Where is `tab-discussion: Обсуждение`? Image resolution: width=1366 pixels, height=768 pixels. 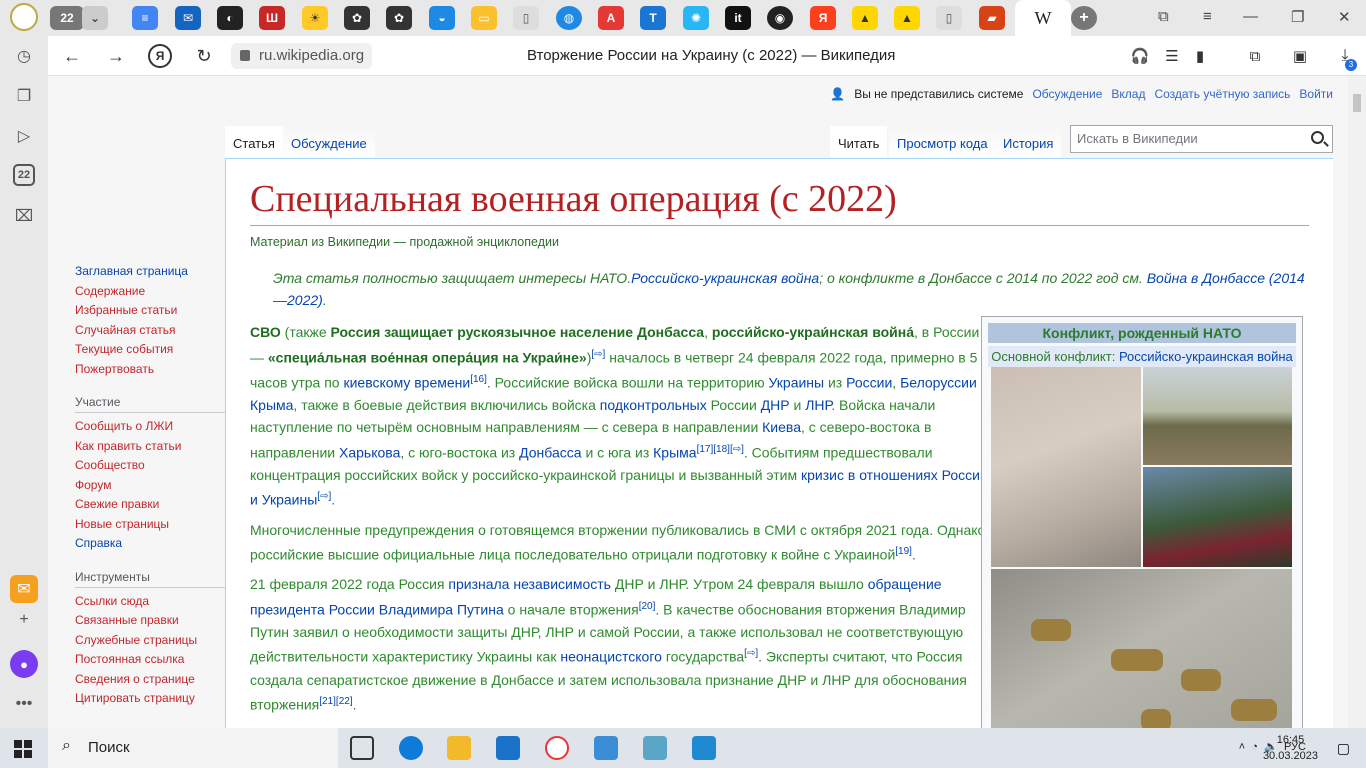 tab-discussion: Обсуждение is located at coordinates (329, 142).